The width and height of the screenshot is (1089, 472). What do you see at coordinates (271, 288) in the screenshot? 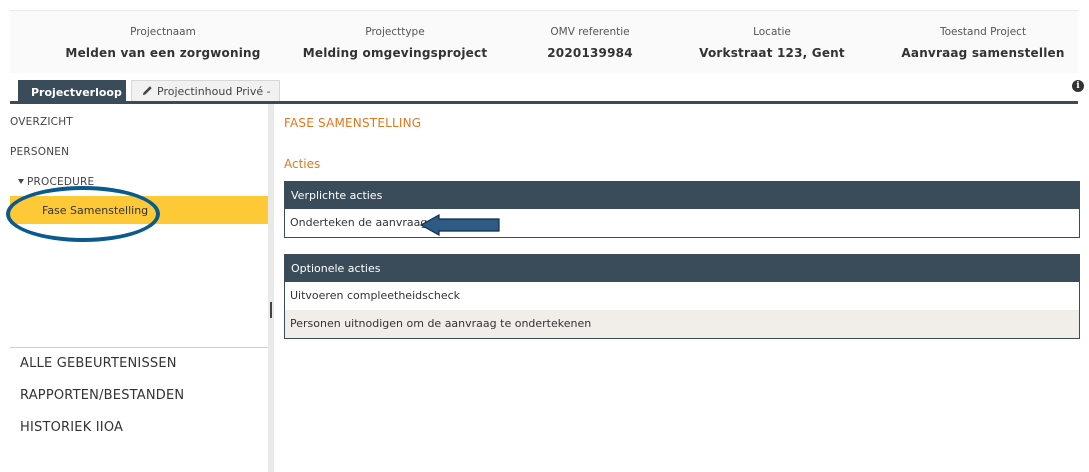
I see `sidebar-splitter` at bounding box center [271, 288].